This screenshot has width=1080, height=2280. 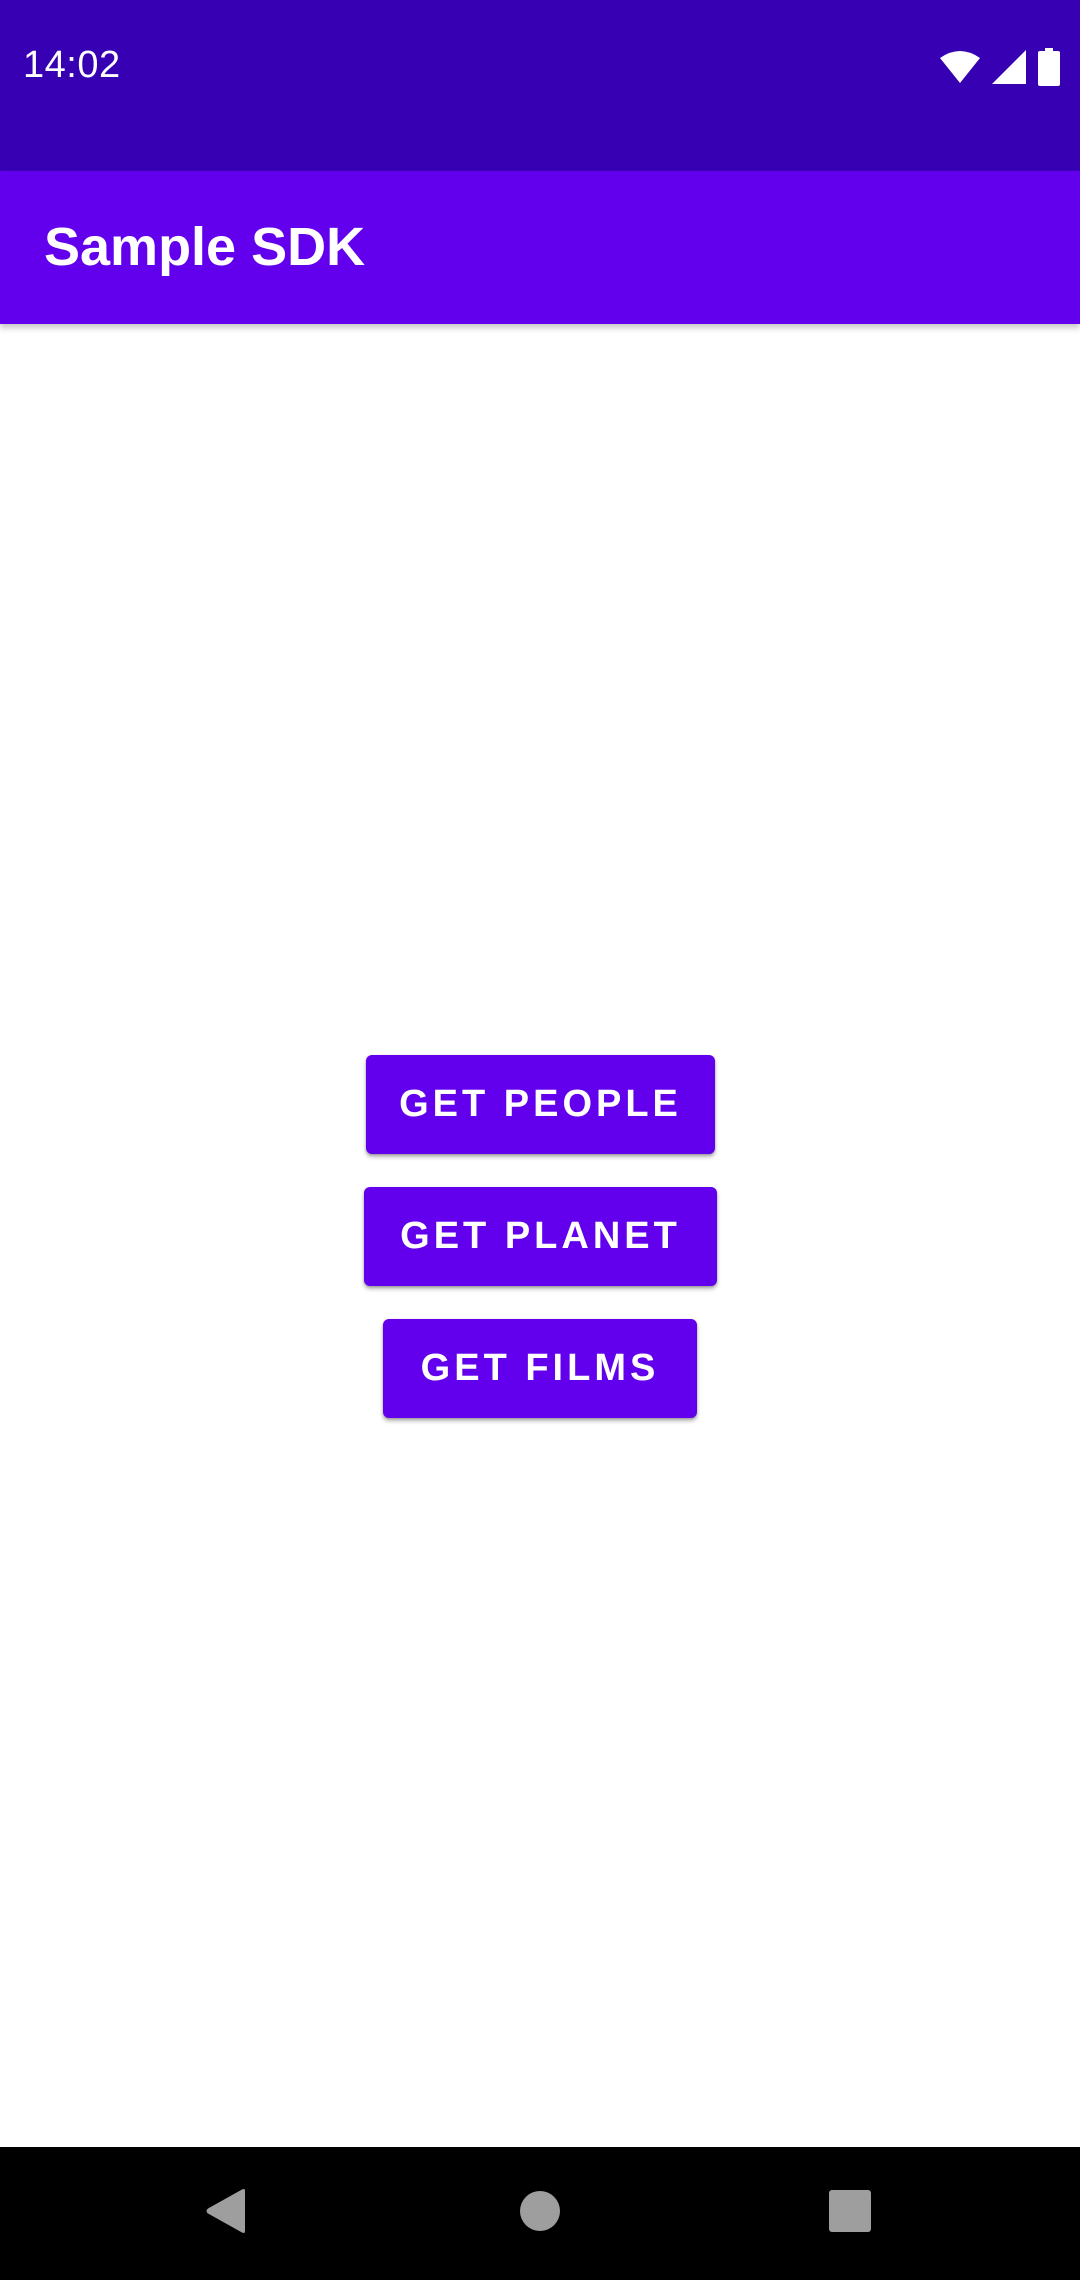 I want to click on status-icons, so click(x=1000, y=67).